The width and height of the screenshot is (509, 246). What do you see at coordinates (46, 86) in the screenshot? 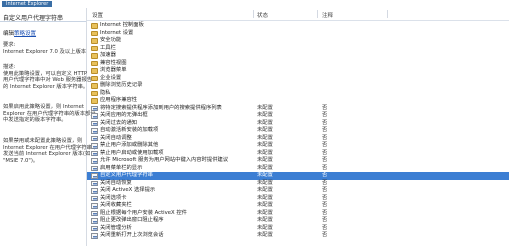
I see `description-line: 的 Internet Explorer 版本字符串。` at bounding box center [46, 86].